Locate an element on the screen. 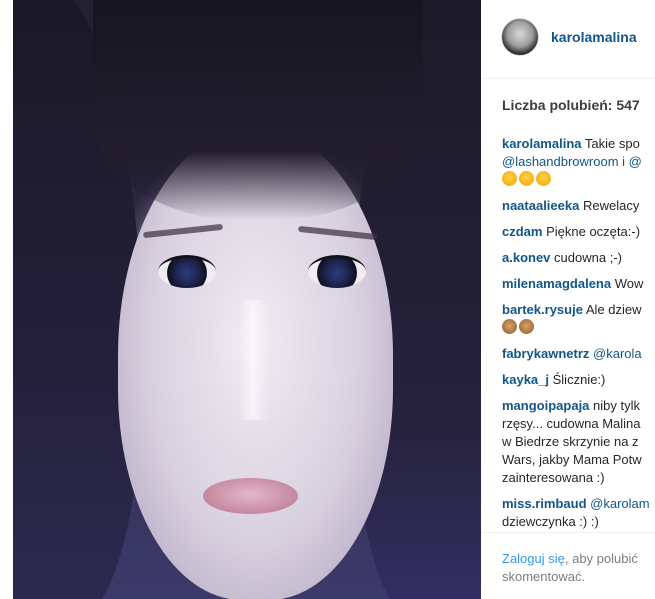 This screenshot has width=655, height=599. comment-item: bartek.rysuje Ale dziew is located at coordinates (578, 319).